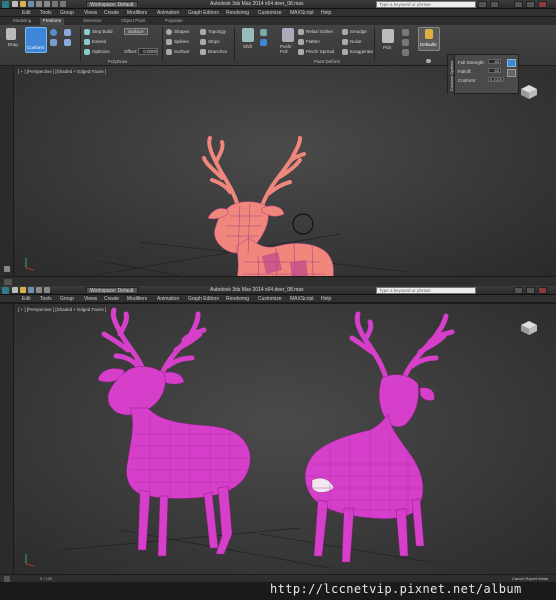 The width and height of the screenshot is (556, 600). What do you see at coordinates (494, 4) in the screenshot?
I see `infocenter-icon` at bounding box center [494, 4].